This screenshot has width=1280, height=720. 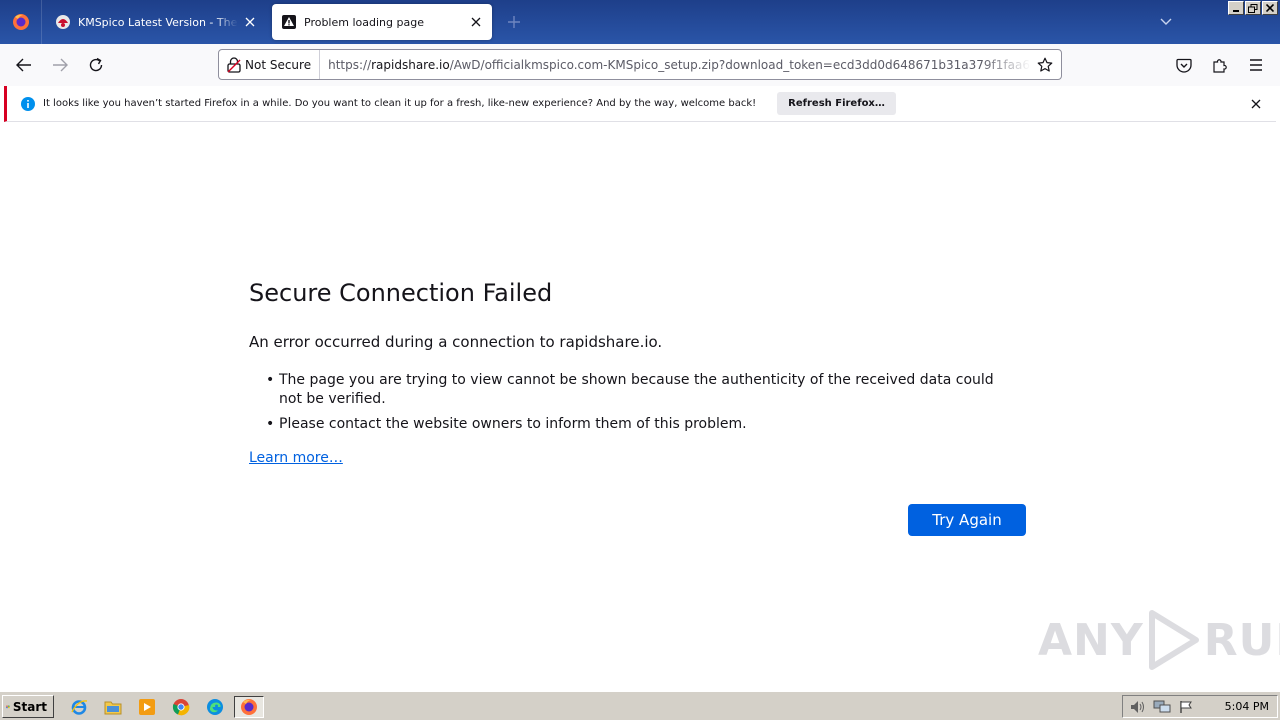 I want to click on app-menu-button, so click(x=1256, y=65).